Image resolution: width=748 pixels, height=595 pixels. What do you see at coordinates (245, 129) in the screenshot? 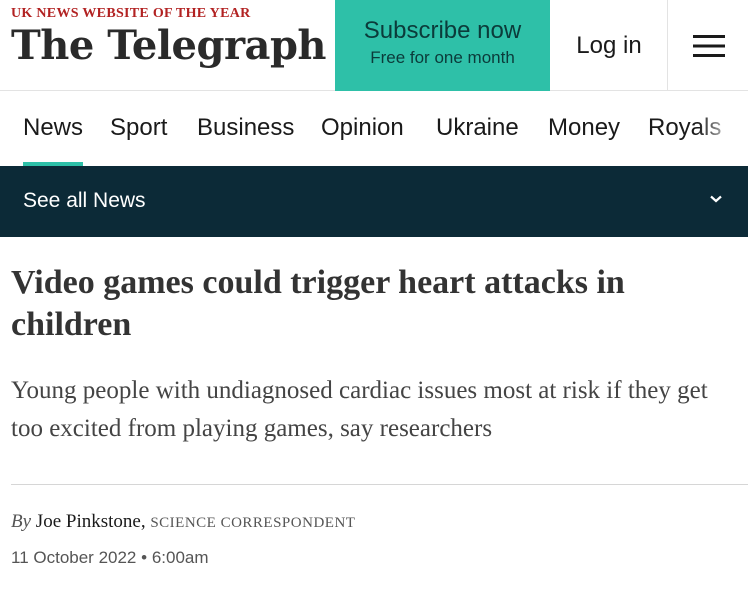
I see `nav-item-business: Business` at bounding box center [245, 129].